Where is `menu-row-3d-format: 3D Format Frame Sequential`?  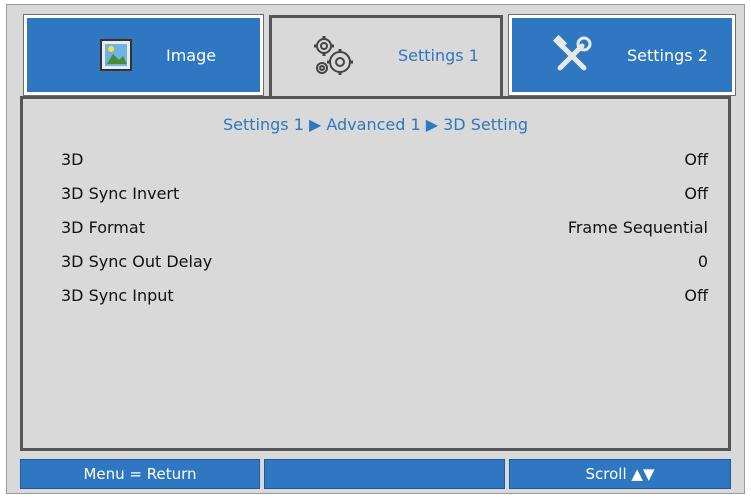
menu-row-3d-format: 3D Format Frame Sequential is located at coordinates (384, 227).